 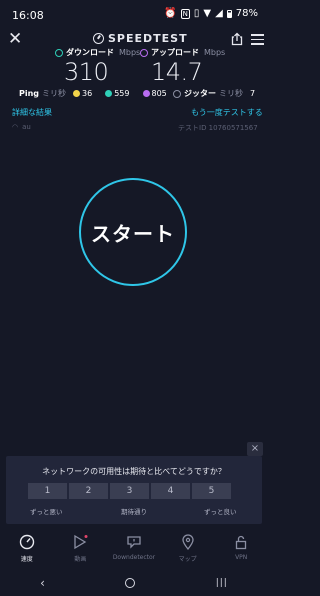 I want to click on video-icon, so click(x=81, y=542).